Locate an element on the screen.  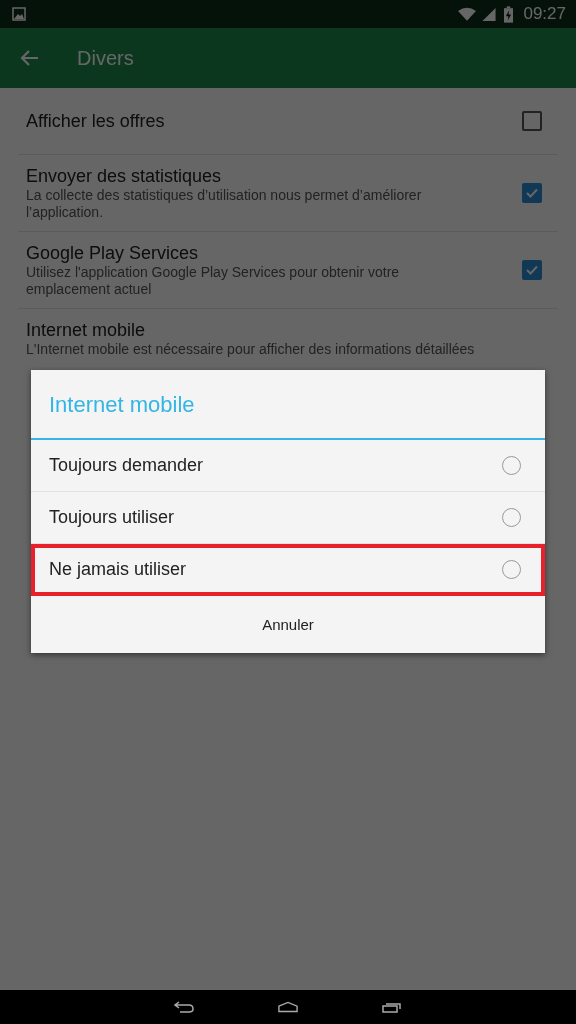
setting-title: Afficher les offres is located at coordinates (96, 121).